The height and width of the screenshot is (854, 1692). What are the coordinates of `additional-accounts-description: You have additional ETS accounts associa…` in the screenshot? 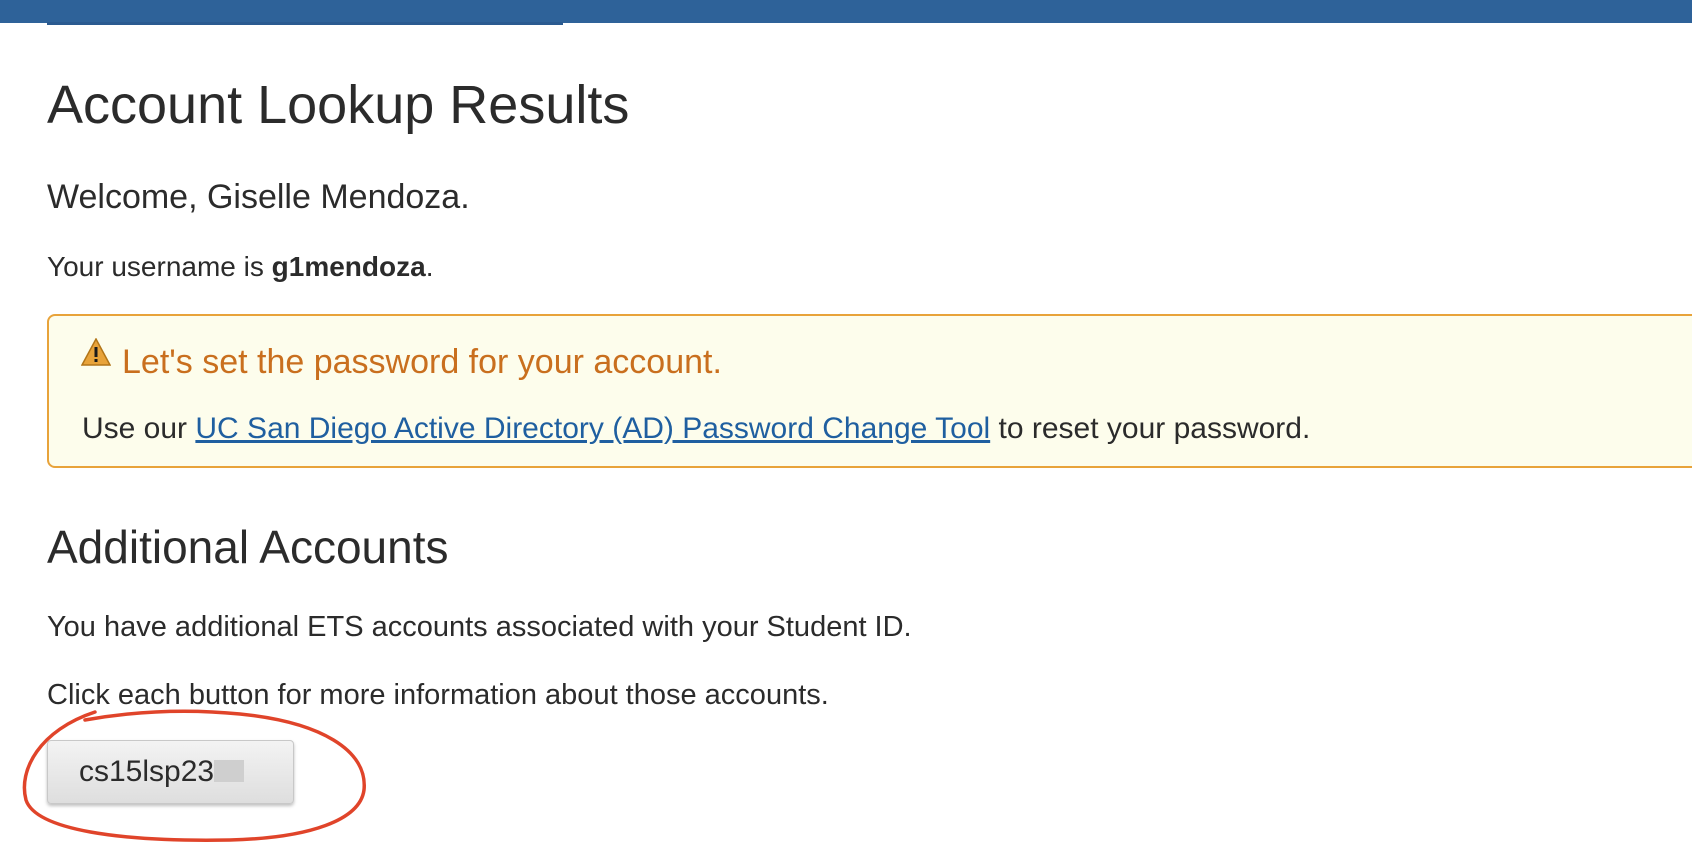 It's located at (479, 627).